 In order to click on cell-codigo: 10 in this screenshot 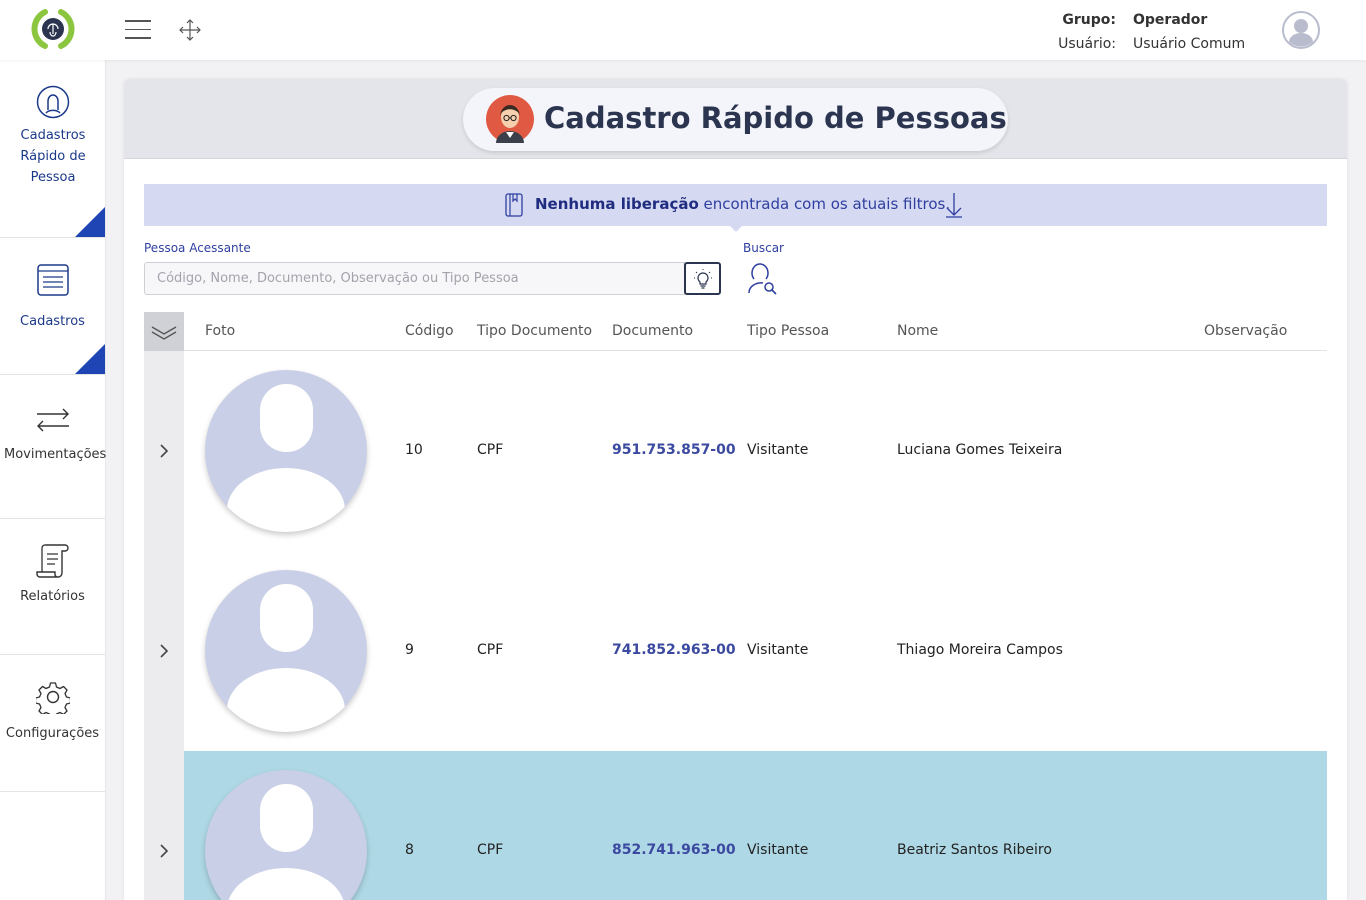, I will do `click(414, 450)`.